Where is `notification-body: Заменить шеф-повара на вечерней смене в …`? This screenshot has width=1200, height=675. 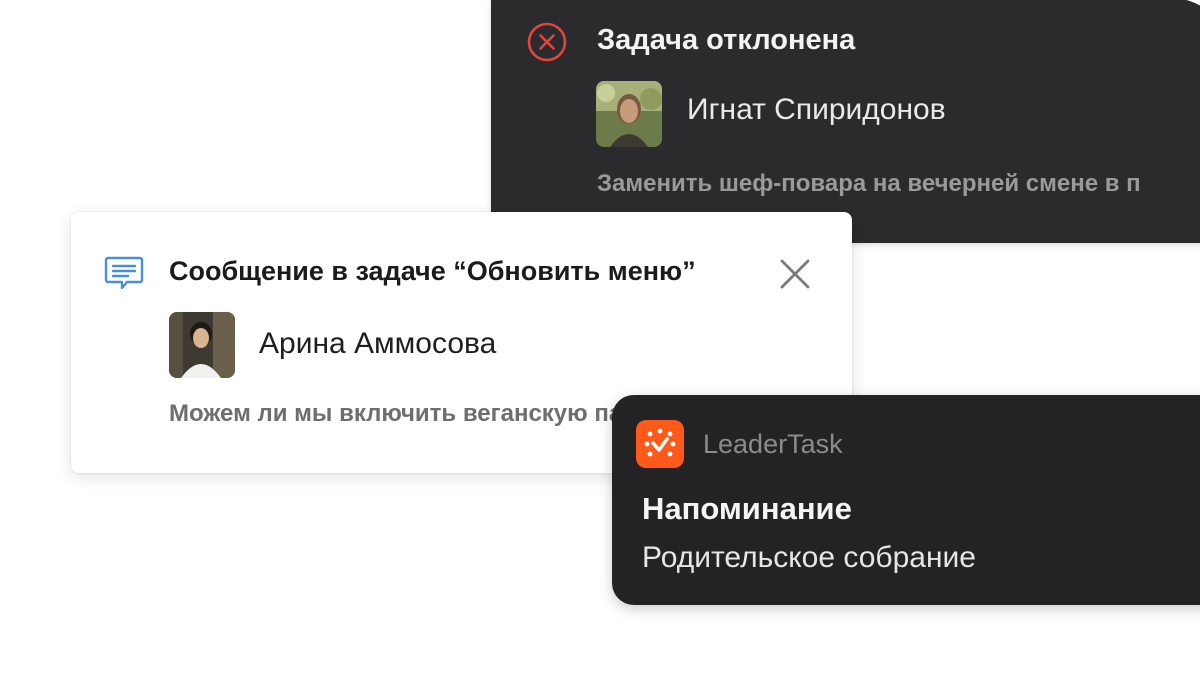
notification-body: Заменить шеф-повара на вечерней смене в … is located at coordinates (869, 183).